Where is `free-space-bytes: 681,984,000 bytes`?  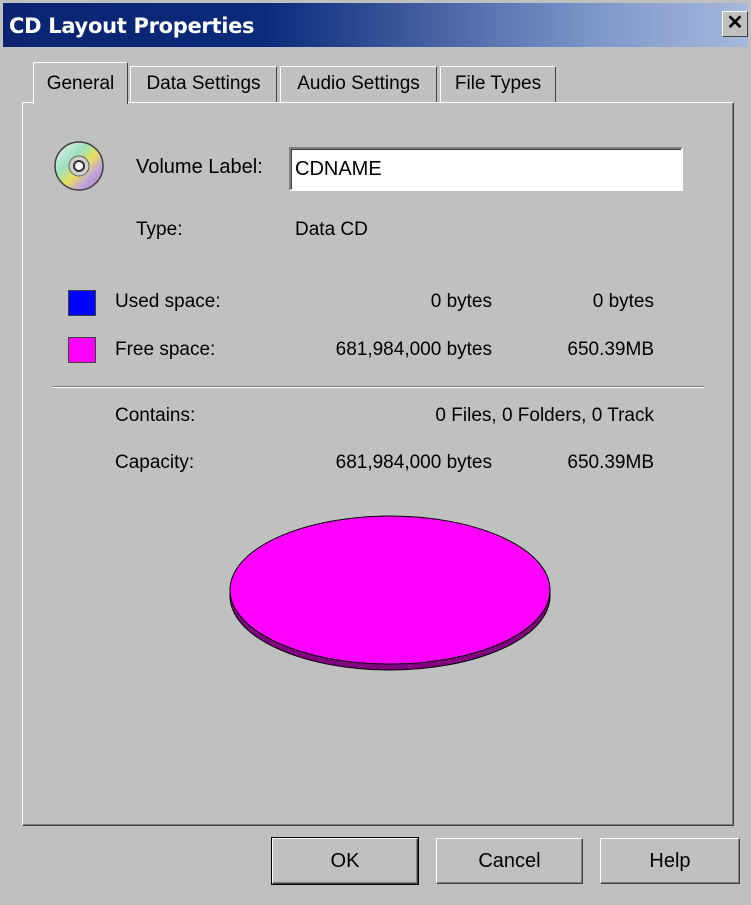
free-space-bytes: 681,984,000 bytes is located at coordinates (413, 349).